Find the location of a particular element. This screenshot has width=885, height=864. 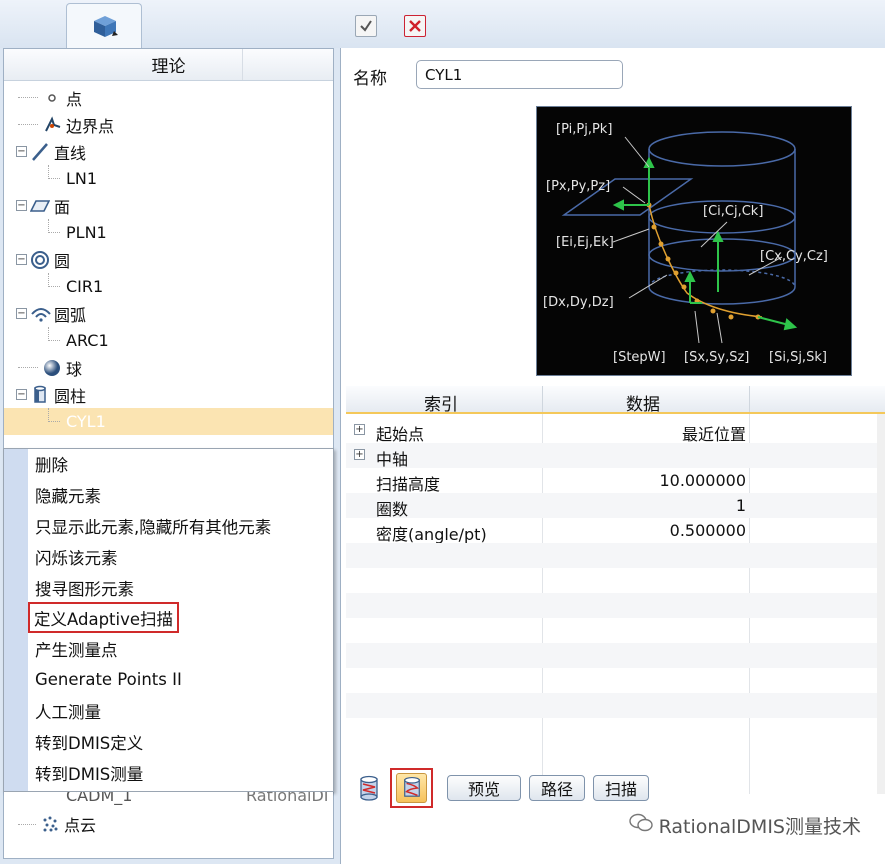

tree-item-arc1: ARC1 is located at coordinates (168, 340).